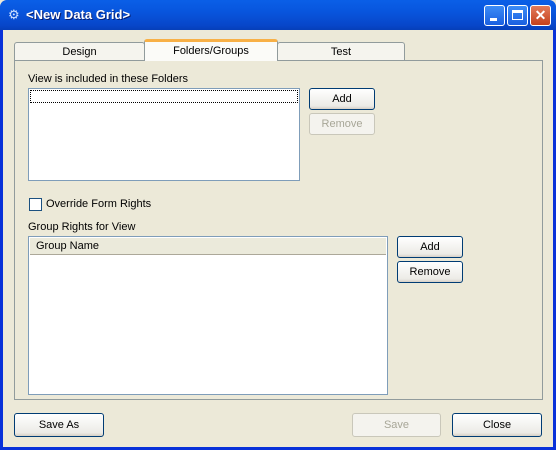 The height and width of the screenshot is (450, 556). What do you see at coordinates (98, 204) in the screenshot?
I see `override-form-rights-label: Override Form Rights` at bounding box center [98, 204].